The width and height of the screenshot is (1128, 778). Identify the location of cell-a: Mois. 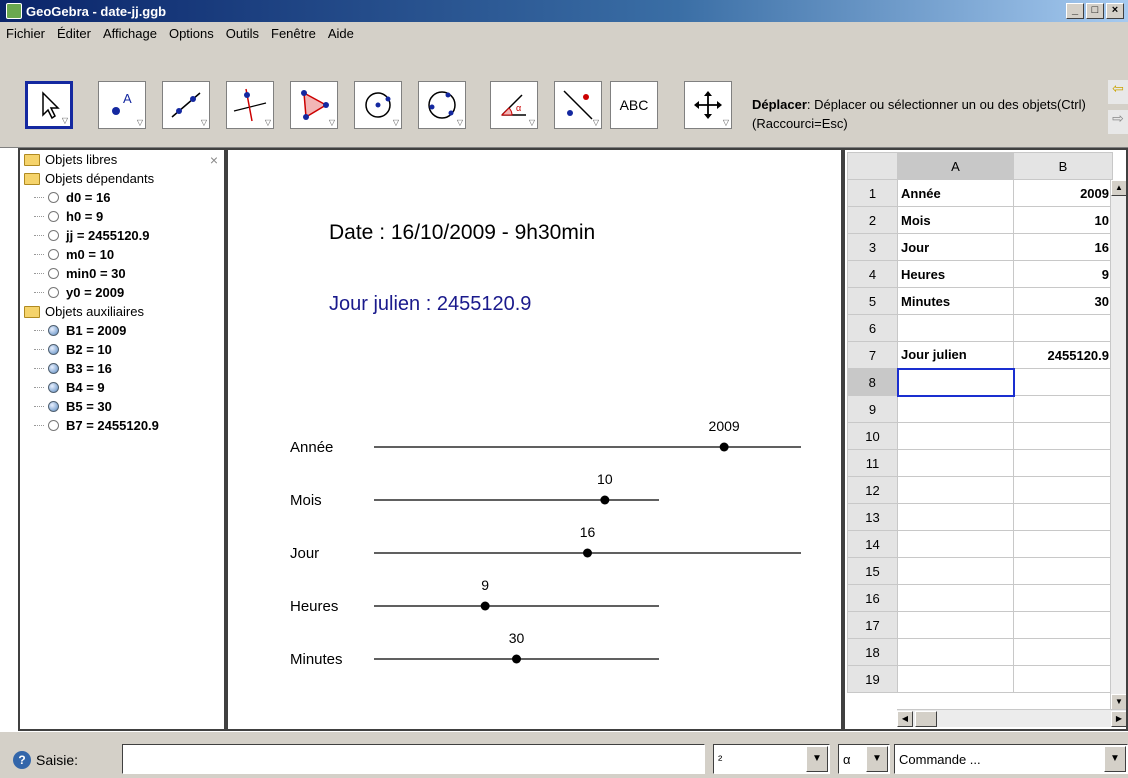
(955, 220).